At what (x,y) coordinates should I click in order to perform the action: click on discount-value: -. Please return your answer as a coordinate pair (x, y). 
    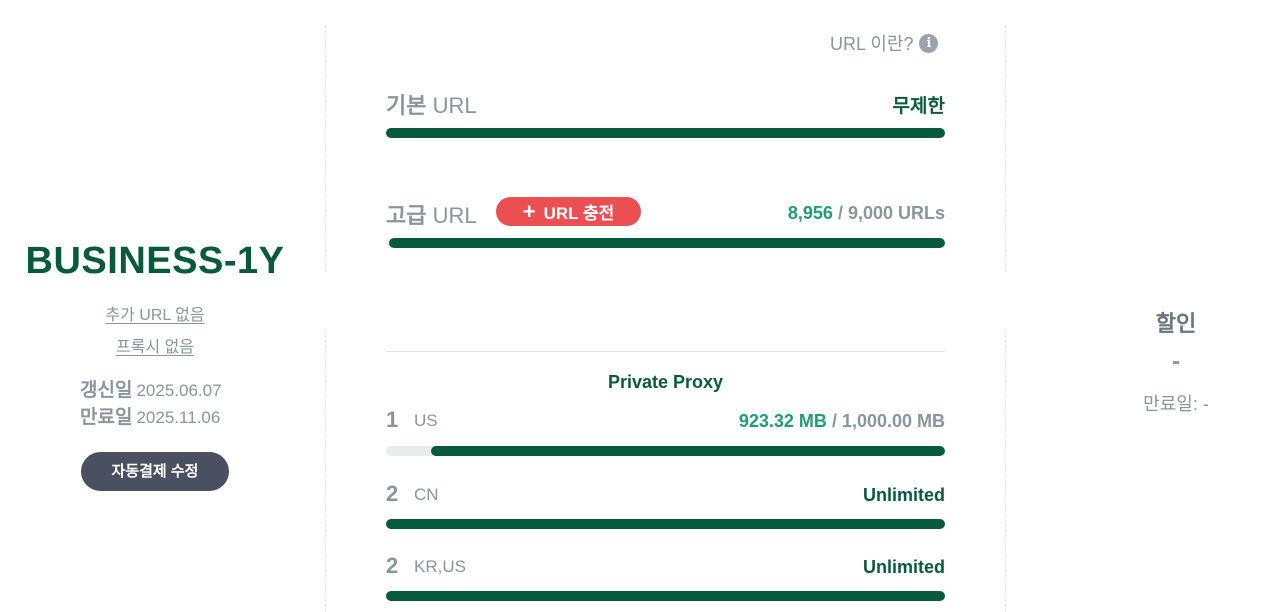
    Looking at the image, I should click on (1176, 361).